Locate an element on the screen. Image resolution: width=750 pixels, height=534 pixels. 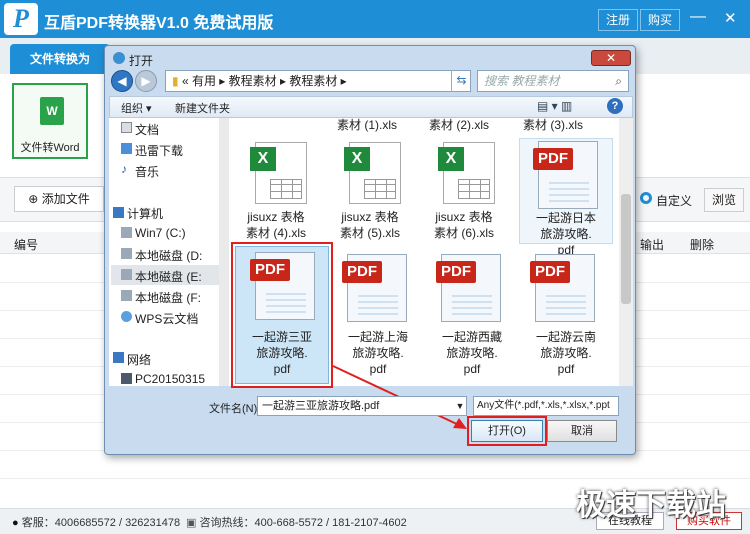
annotation-arrow is located at coordinates (399, 397).